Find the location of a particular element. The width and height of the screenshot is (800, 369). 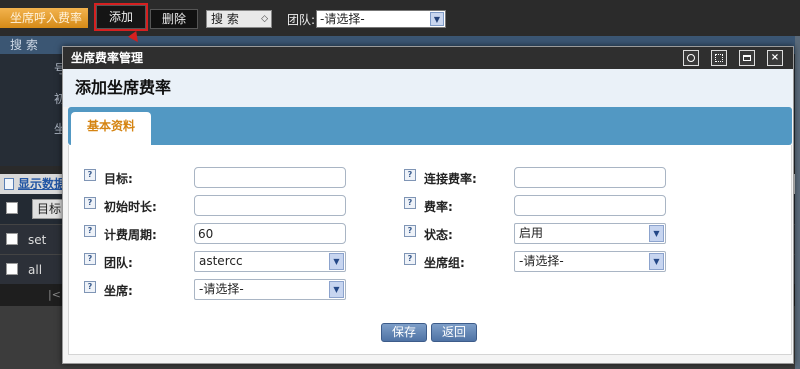

row-target: set is located at coordinates (37, 240).